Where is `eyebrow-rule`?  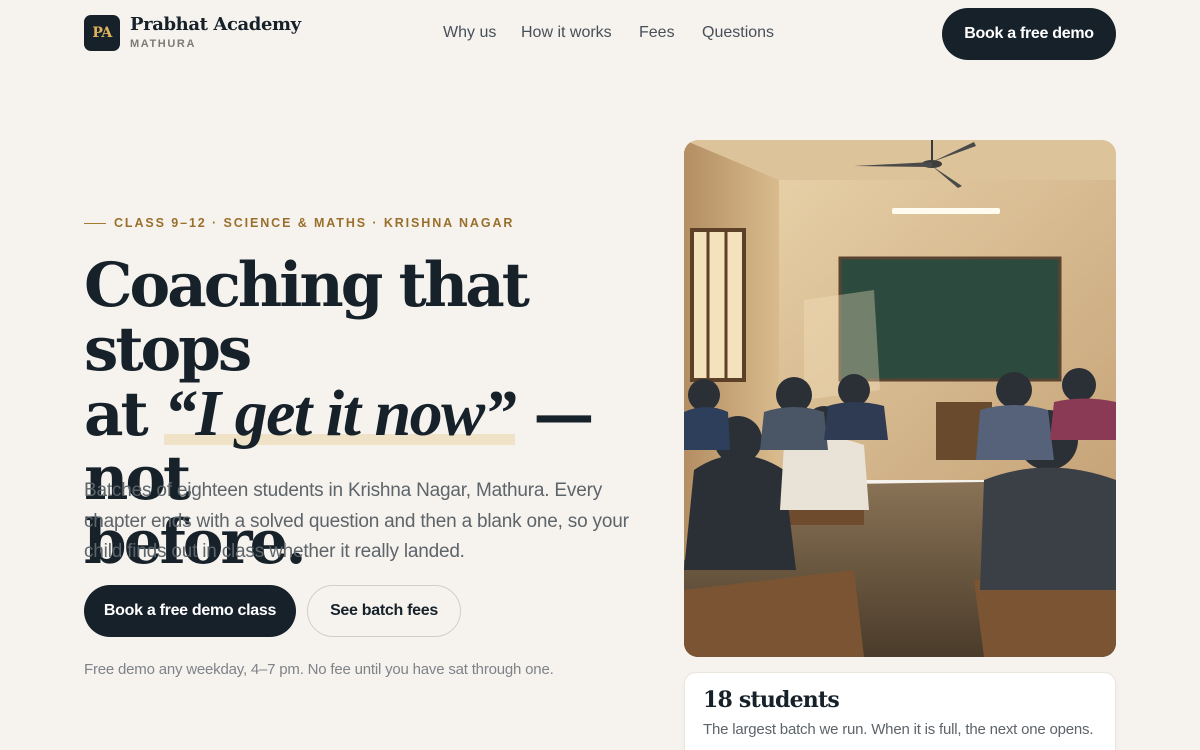 eyebrow-rule is located at coordinates (95, 223).